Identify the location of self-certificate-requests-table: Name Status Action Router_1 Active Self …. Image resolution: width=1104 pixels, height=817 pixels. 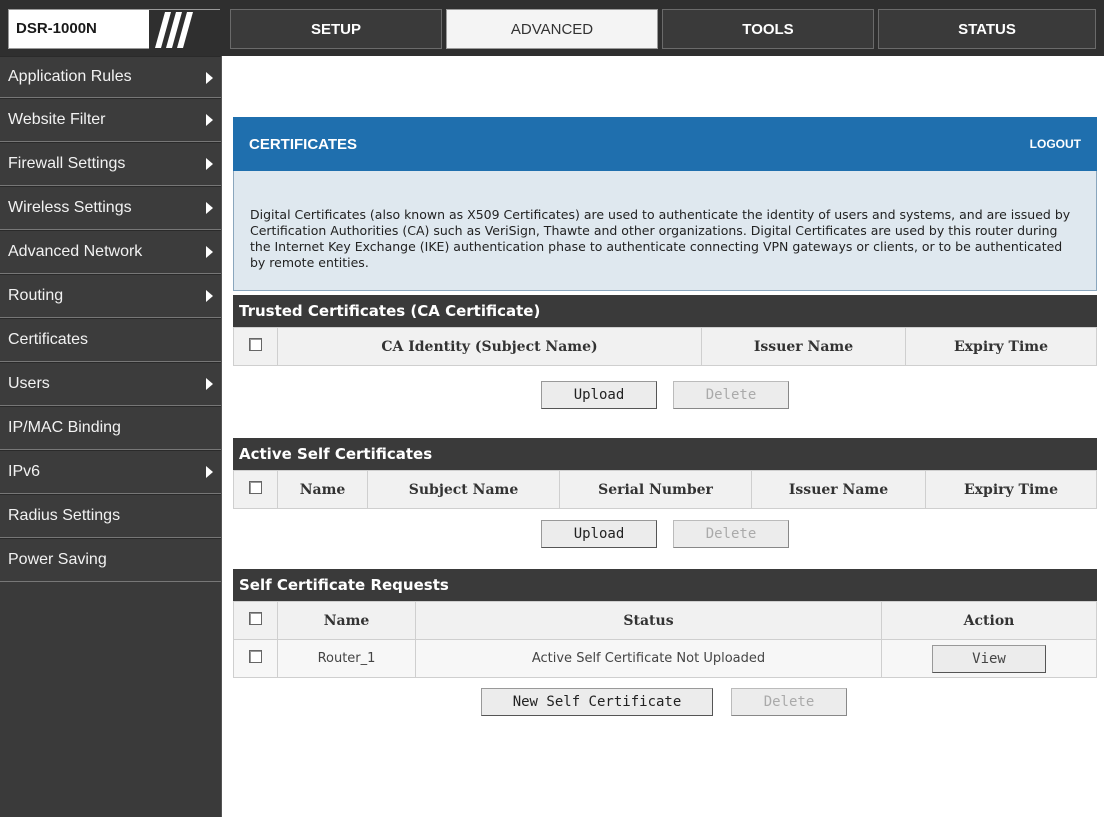
(665, 639).